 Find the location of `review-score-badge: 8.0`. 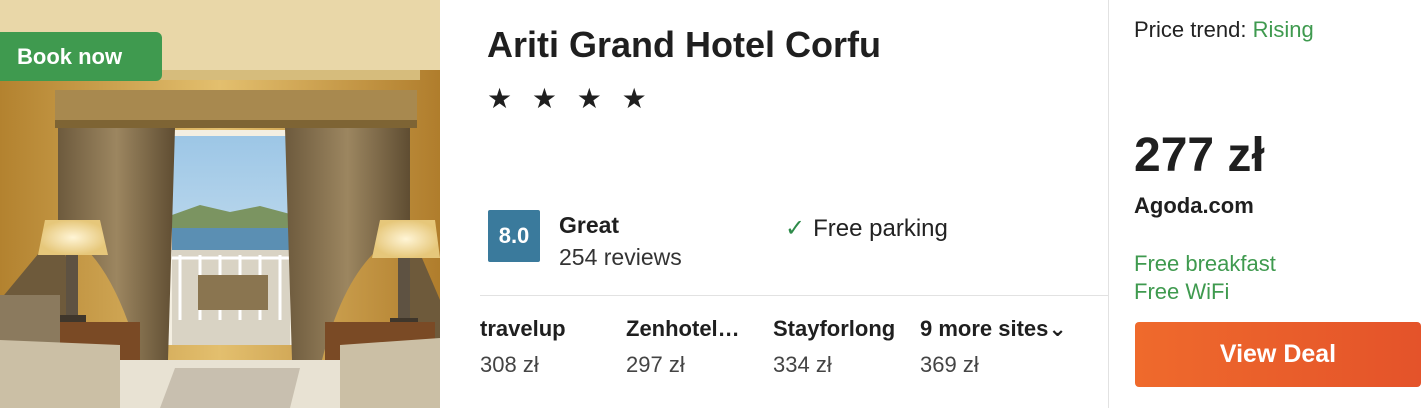

review-score-badge: 8.0 is located at coordinates (514, 236).